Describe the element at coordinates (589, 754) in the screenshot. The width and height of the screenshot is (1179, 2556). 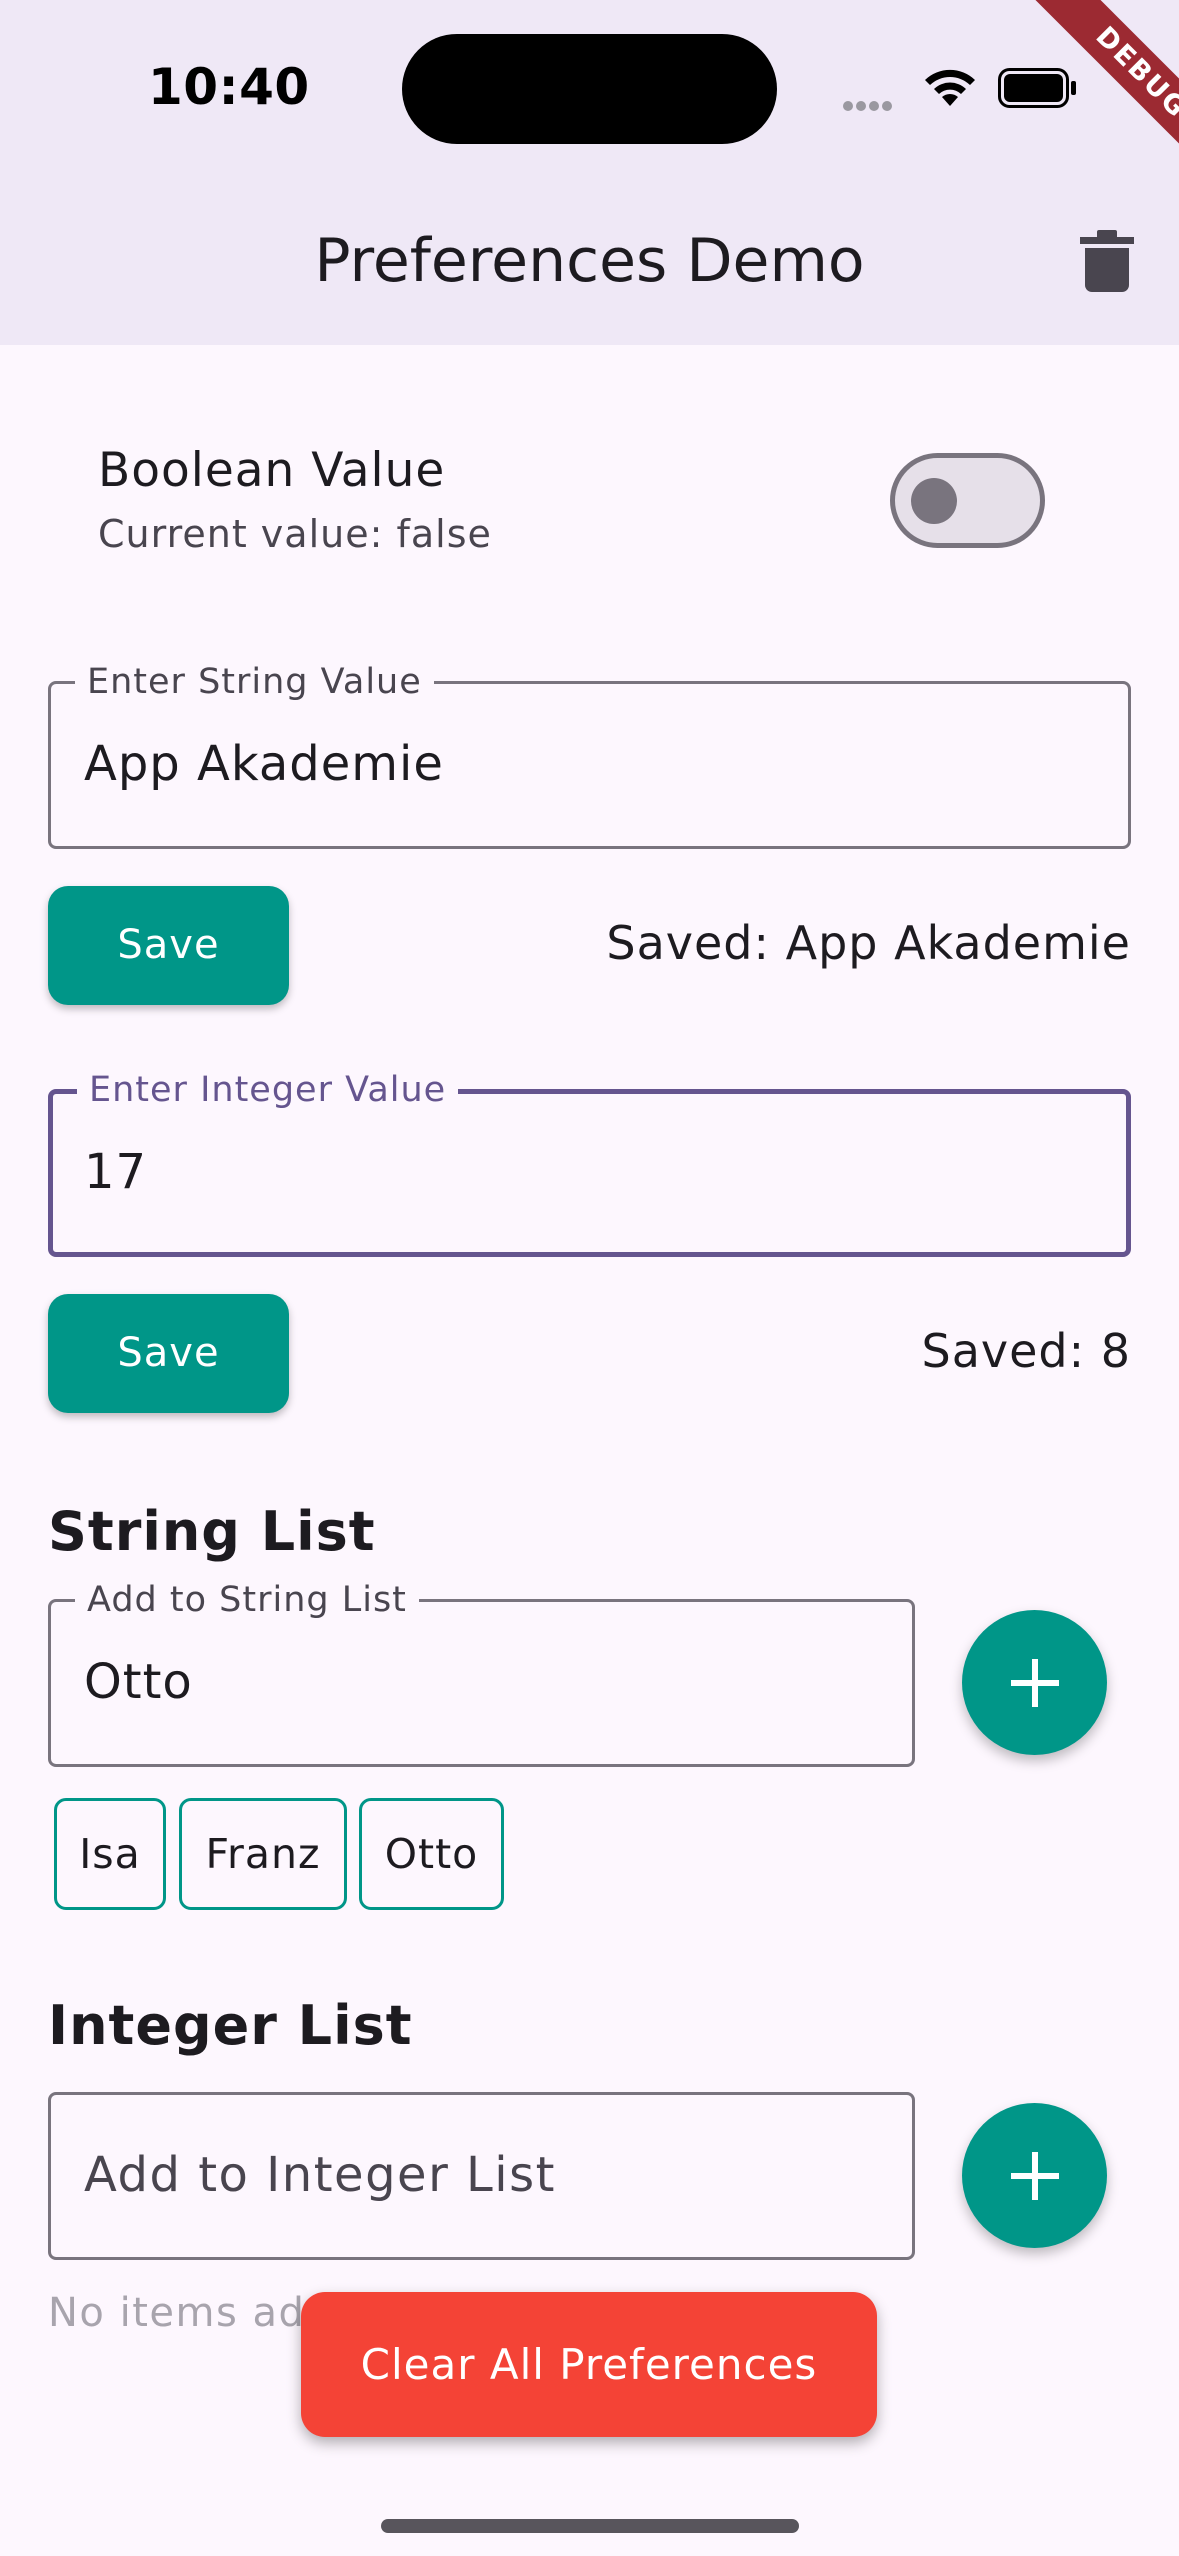
I see `string-value-field: Enter String Value App Akademie` at that location.